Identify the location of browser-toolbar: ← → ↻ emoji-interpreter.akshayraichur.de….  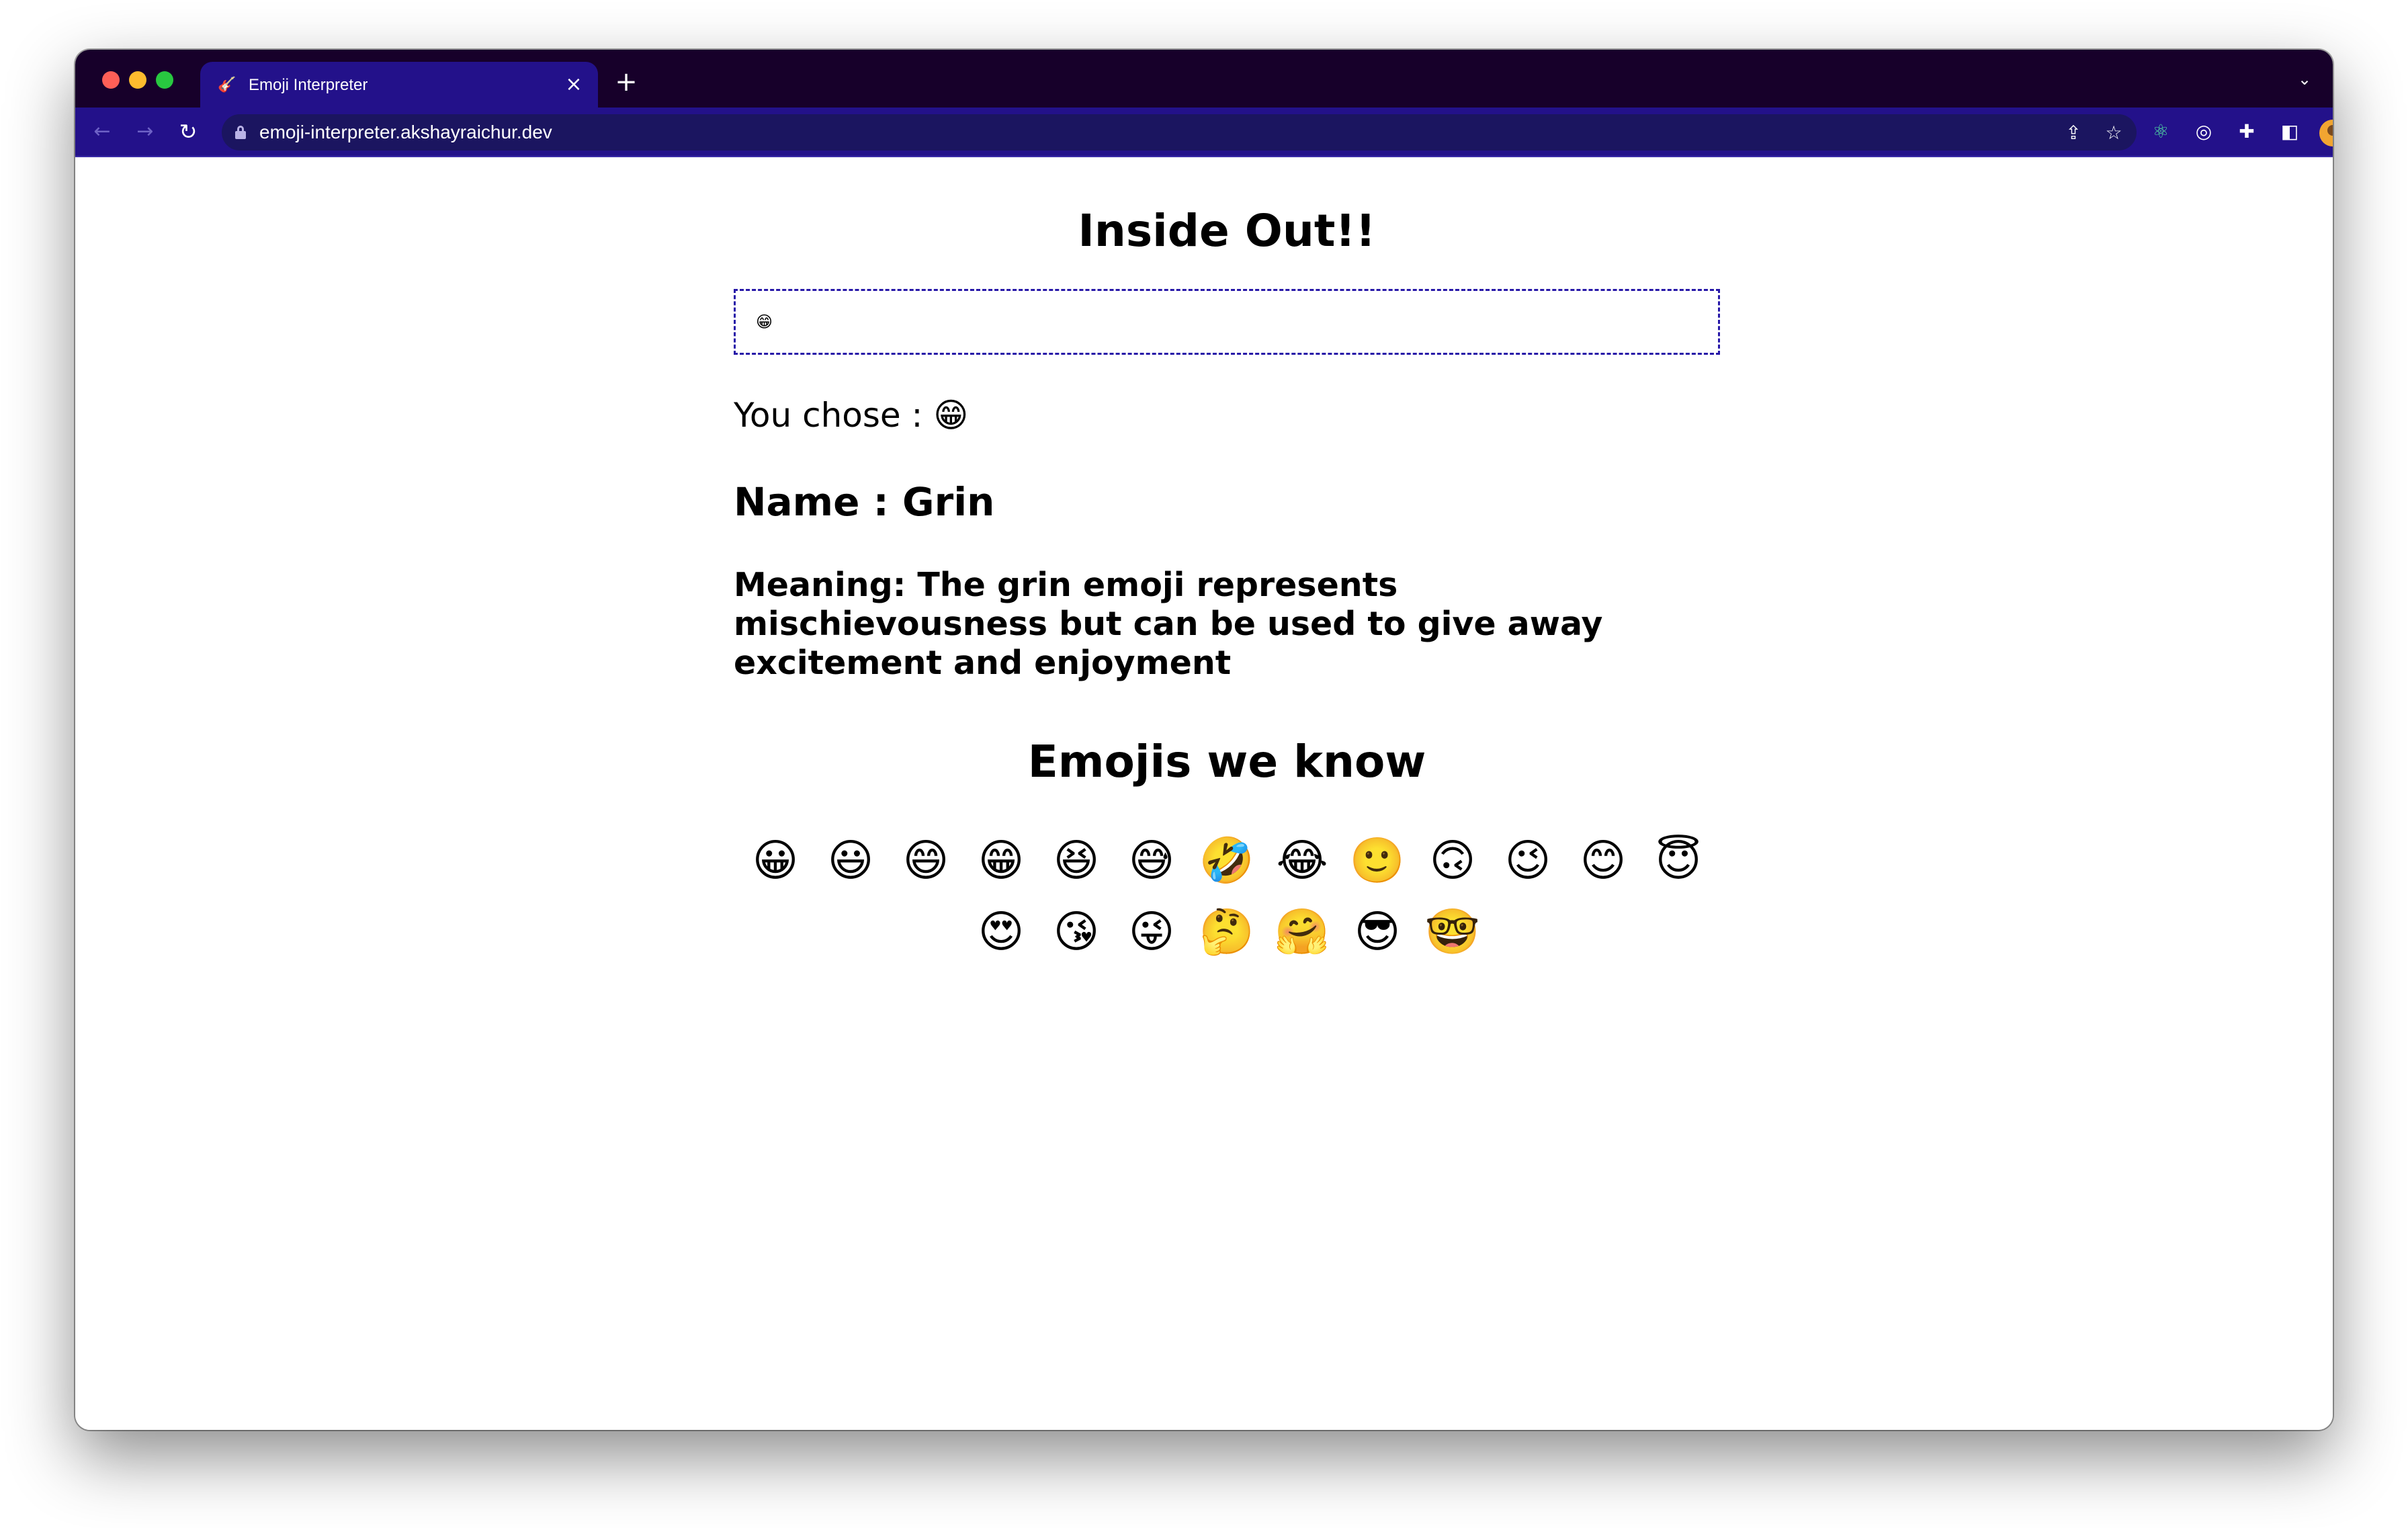
(1204, 133).